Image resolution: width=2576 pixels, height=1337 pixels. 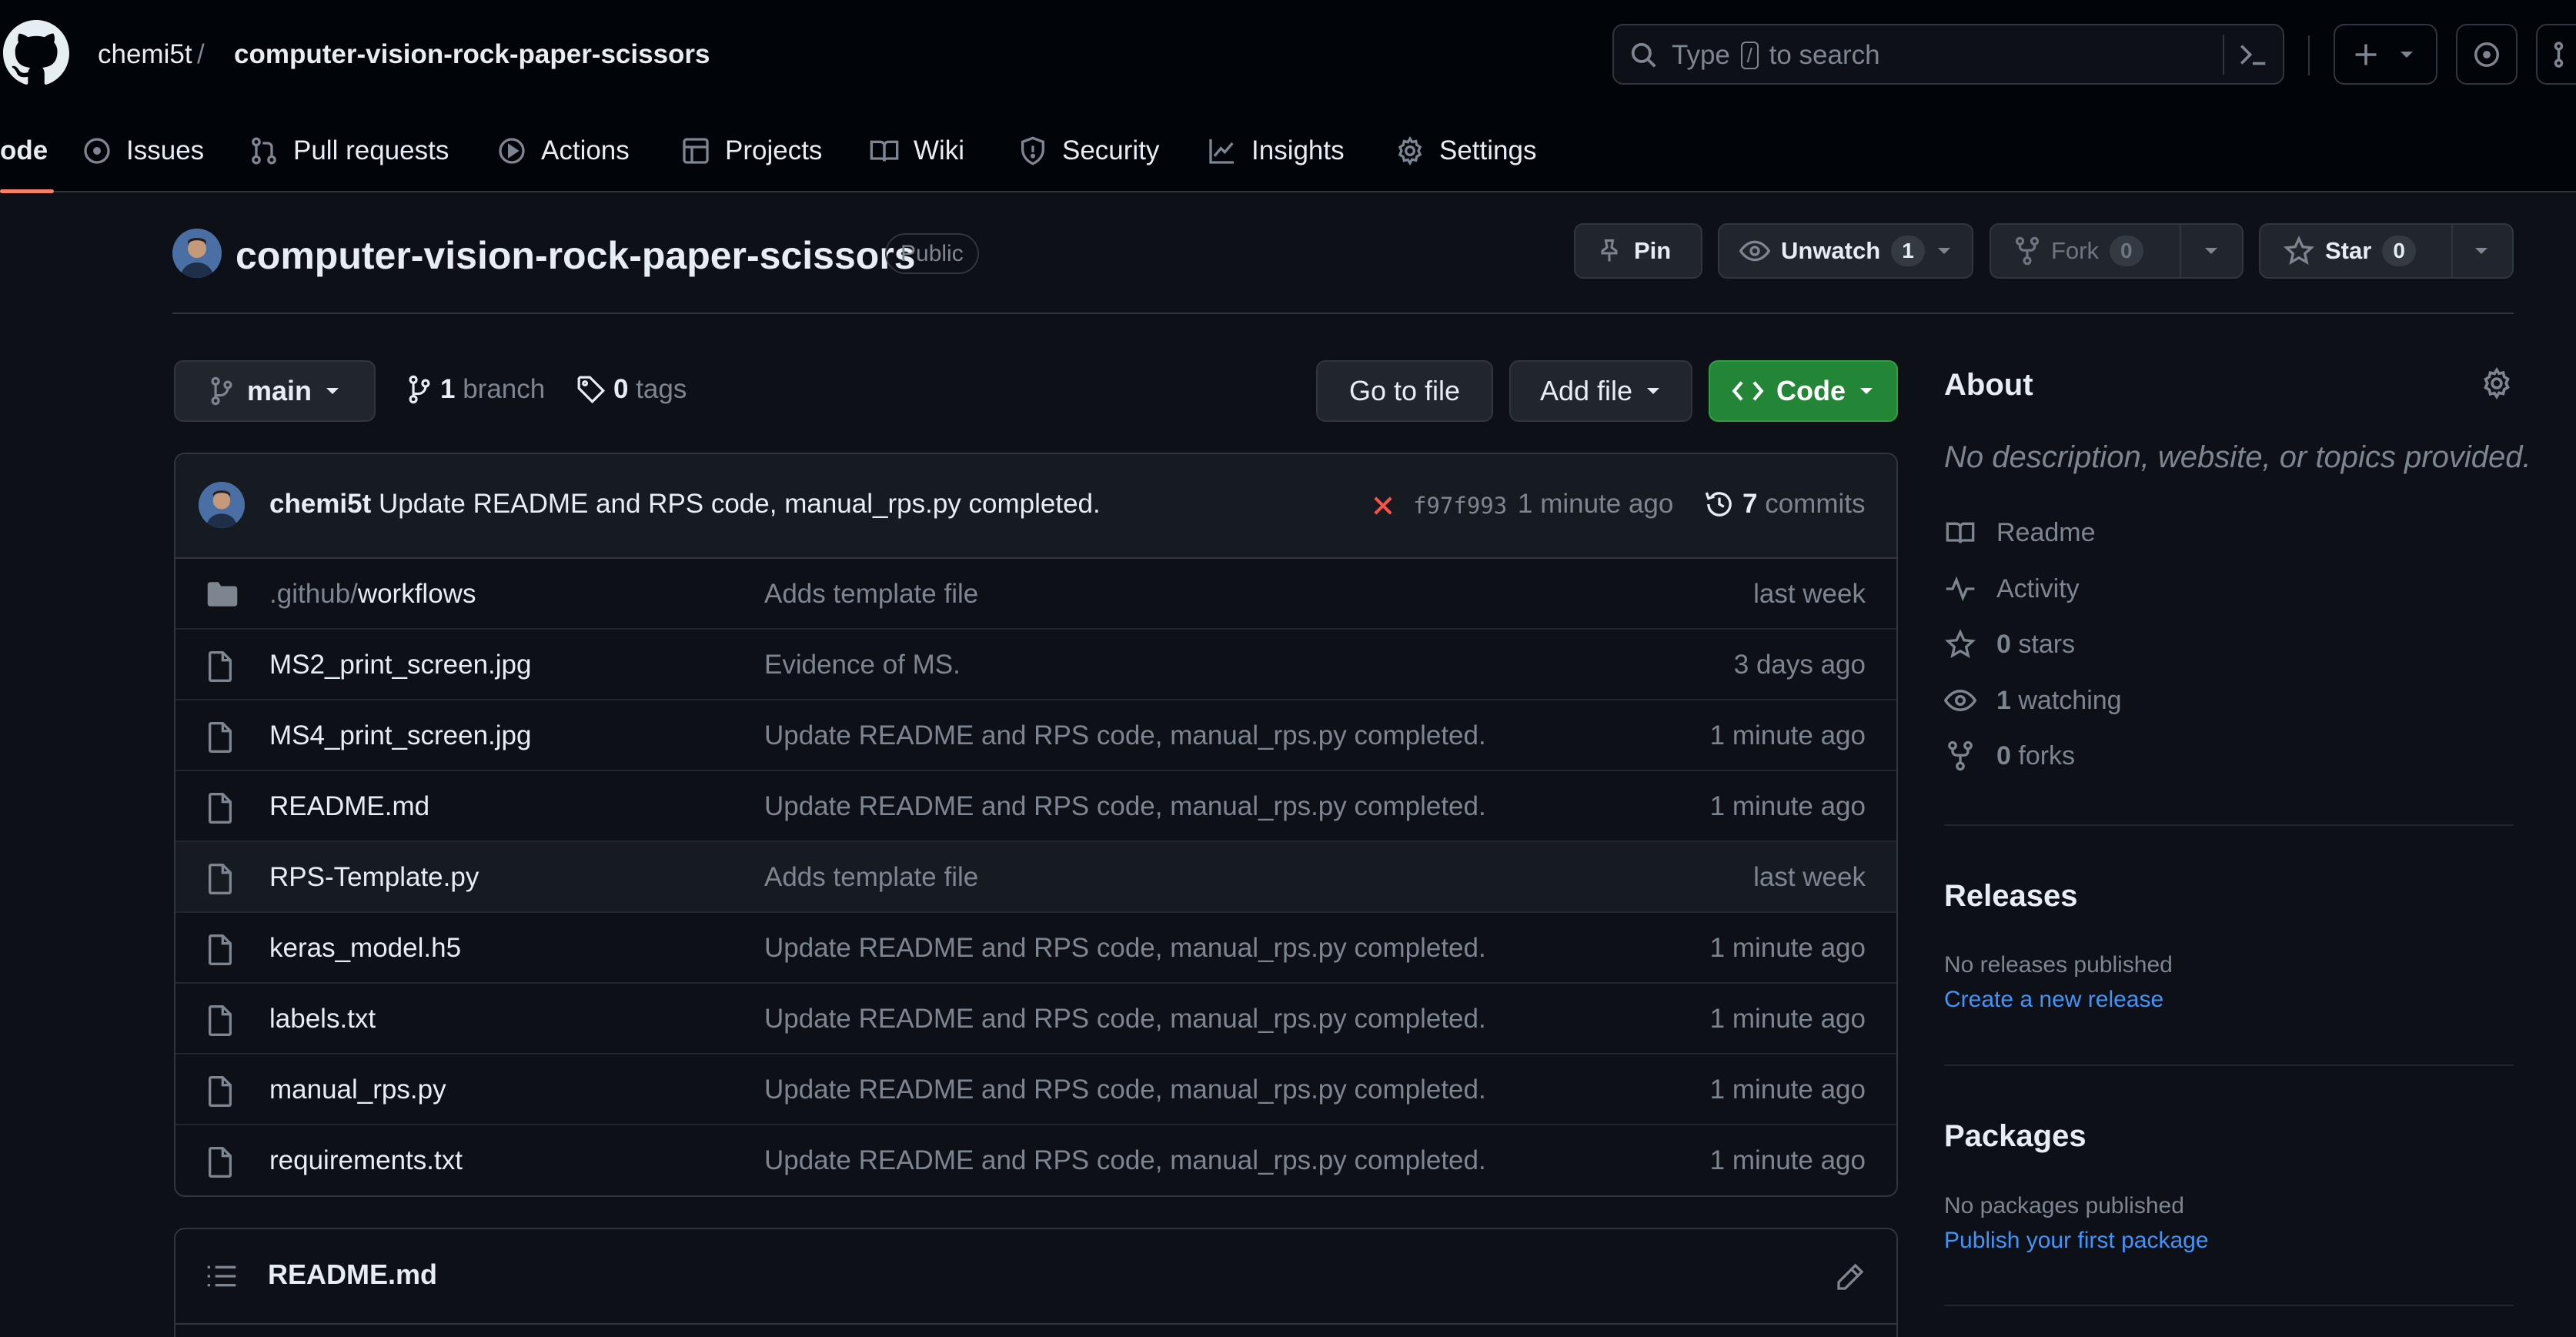 What do you see at coordinates (1803, 391) in the screenshot?
I see `code-button: Code` at bounding box center [1803, 391].